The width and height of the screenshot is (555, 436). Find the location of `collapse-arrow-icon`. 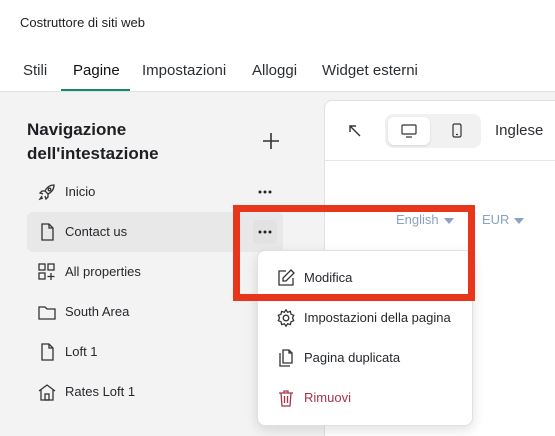

collapse-arrow-icon is located at coordinates (355, 131).